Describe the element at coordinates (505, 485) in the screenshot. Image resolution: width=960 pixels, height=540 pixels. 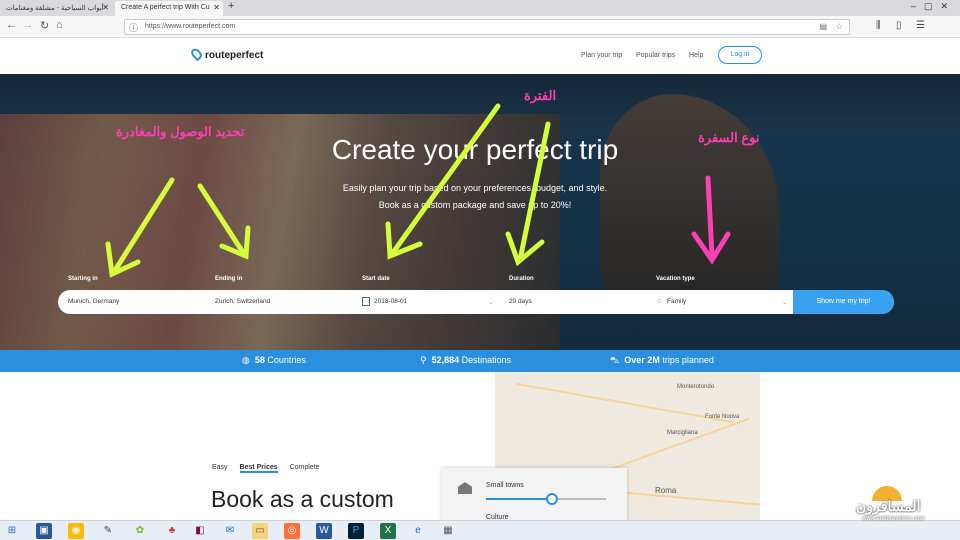
I see `slider-label: Small towns` at that location.